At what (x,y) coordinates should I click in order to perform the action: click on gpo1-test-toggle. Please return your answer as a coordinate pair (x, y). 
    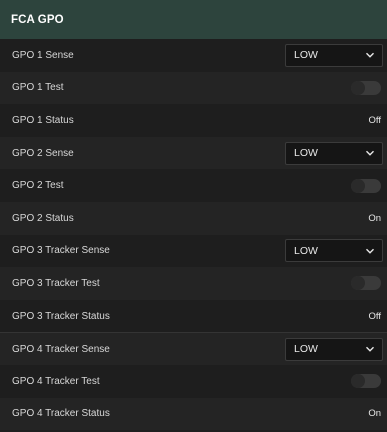
    Looking at the image, I should click on (366, 87).